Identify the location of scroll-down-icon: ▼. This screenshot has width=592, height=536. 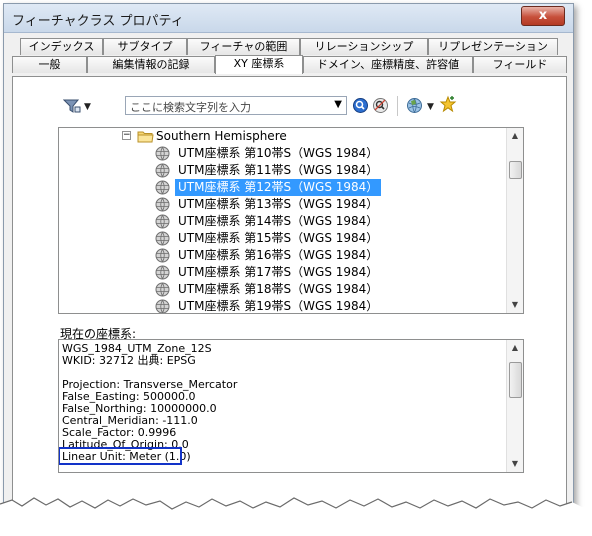
(515, 305).